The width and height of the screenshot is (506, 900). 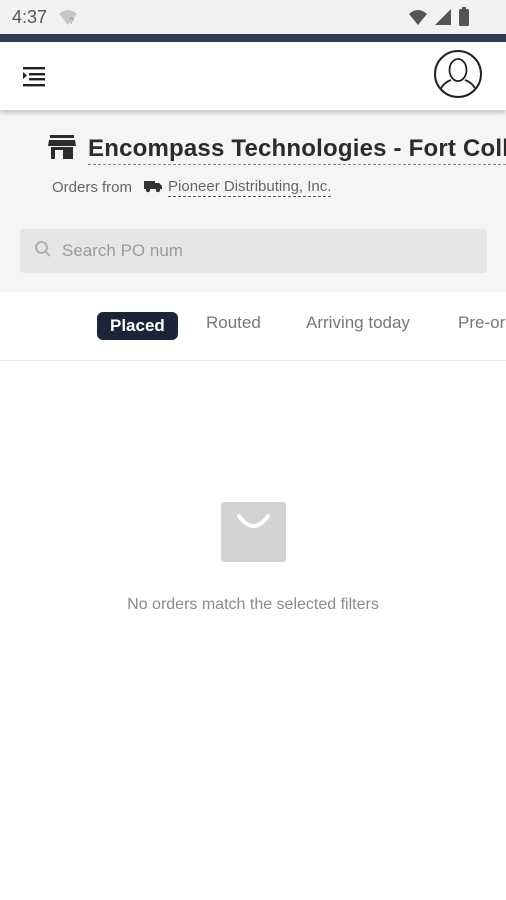 I want to click on profile-button, so click(x=458, y=74).